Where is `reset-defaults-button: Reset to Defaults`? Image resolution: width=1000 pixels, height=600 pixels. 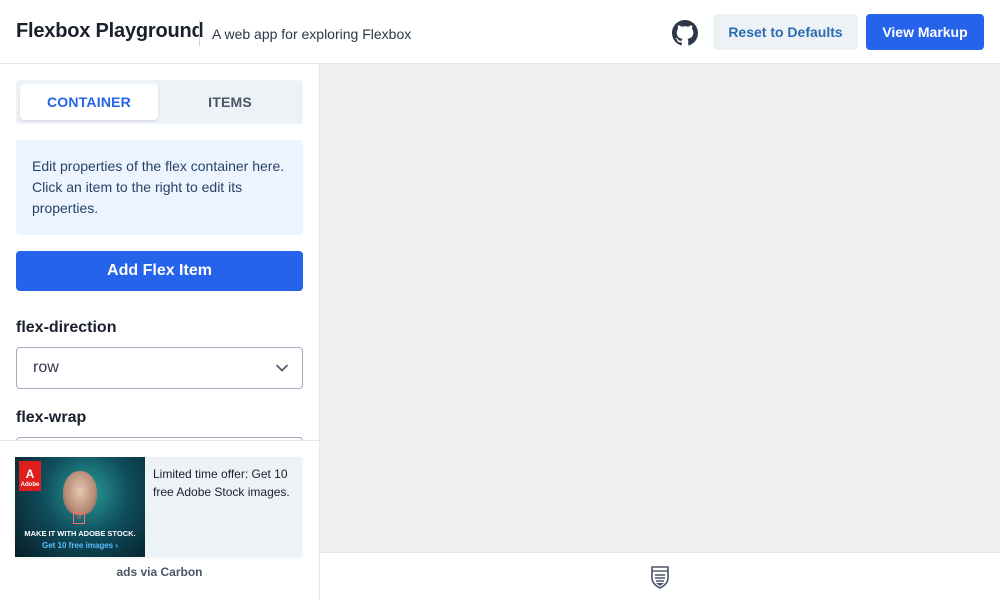 reset-defaults-button: Reset to Defaults is located at coordinates (785, 32).